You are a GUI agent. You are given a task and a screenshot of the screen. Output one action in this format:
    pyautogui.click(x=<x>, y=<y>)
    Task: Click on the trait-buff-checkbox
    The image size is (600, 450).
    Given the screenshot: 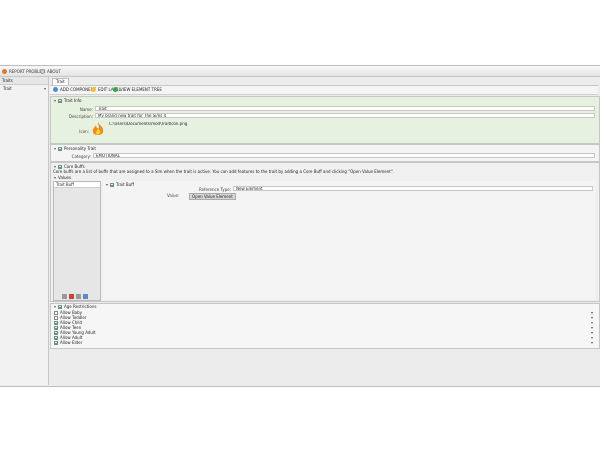 What is the action you would take?
    pyautogui.click(x=112, y=184)
    